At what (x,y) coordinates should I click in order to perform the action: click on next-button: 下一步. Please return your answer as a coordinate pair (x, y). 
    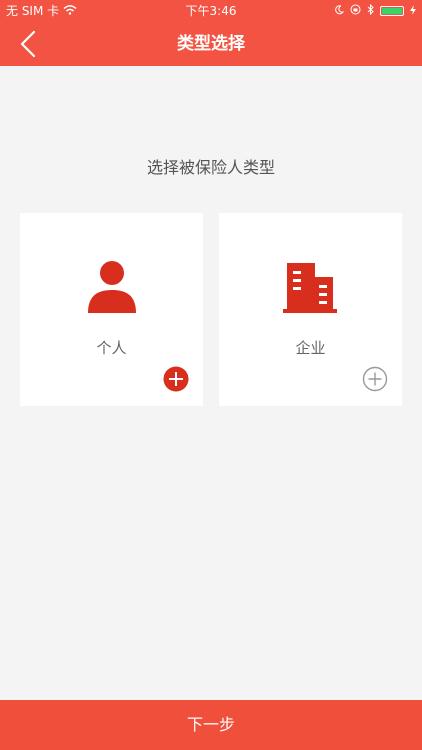
    Looking at the image, I should click on (211, 725).